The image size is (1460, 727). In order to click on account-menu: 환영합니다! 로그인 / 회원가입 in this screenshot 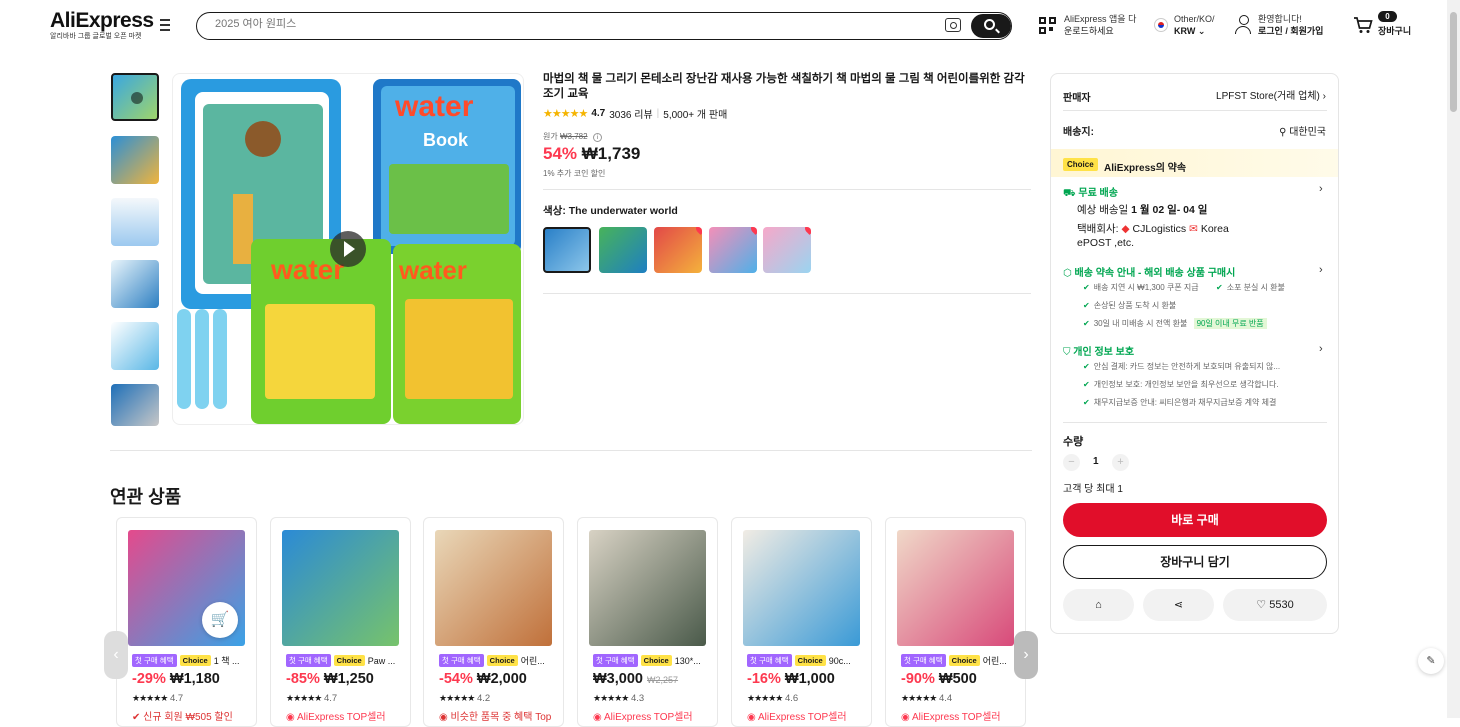, I will do `click(1290, 25)`.